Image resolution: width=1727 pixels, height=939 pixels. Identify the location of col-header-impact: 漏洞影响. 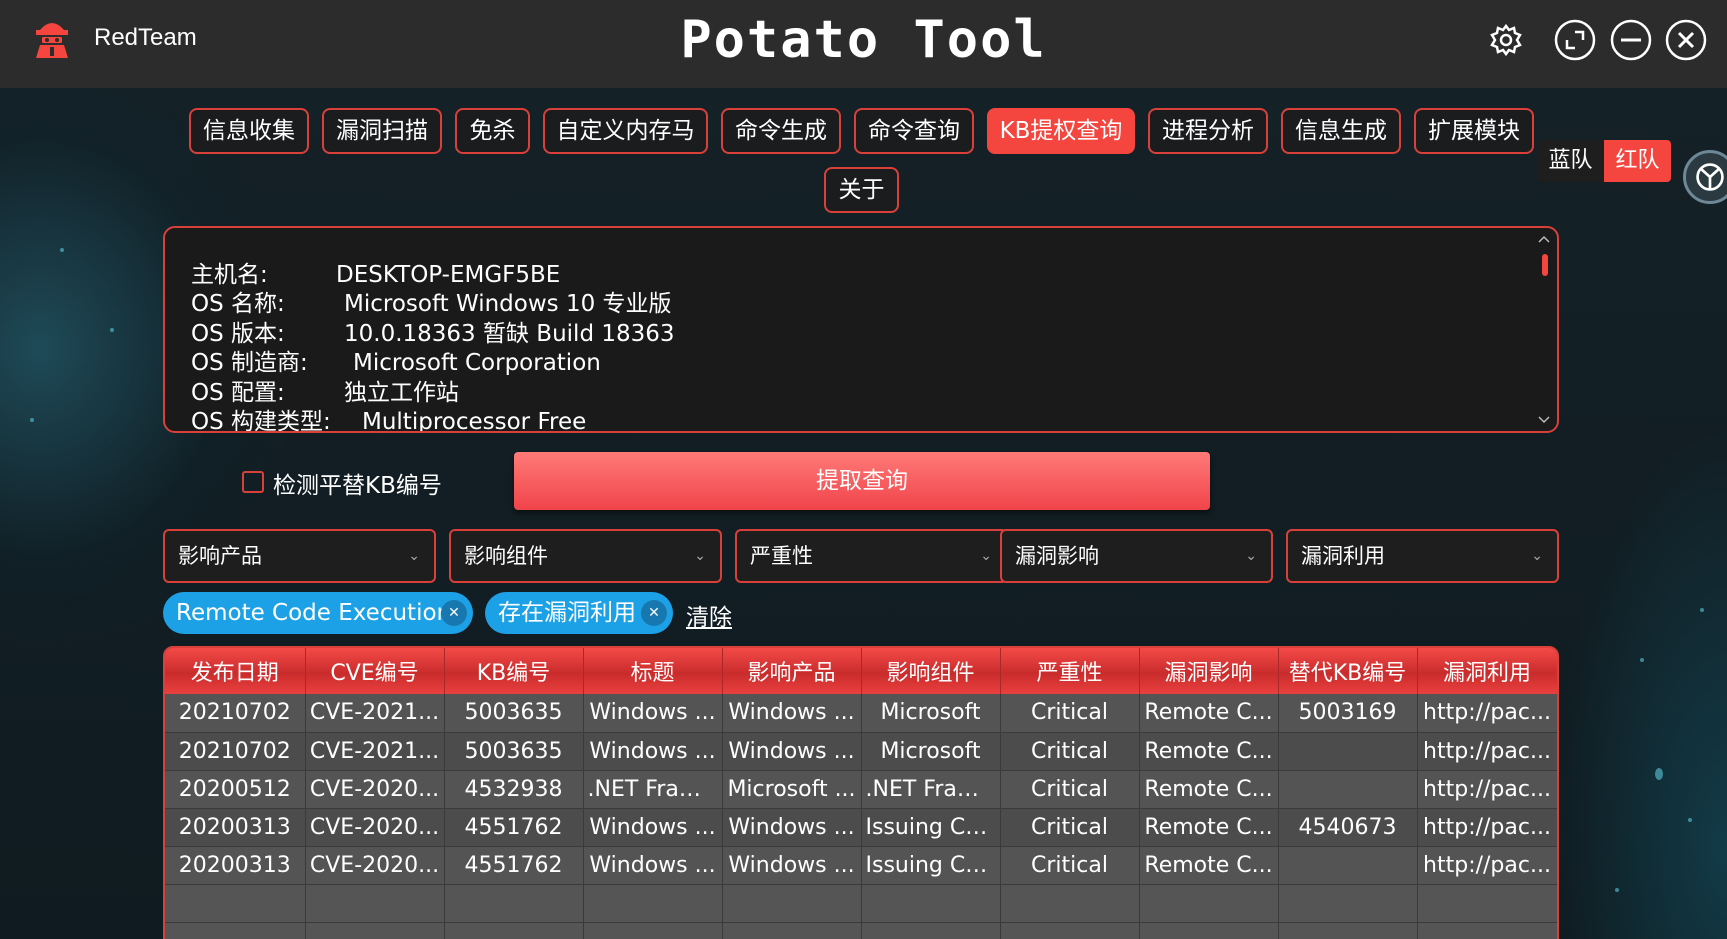
(1209, 671).